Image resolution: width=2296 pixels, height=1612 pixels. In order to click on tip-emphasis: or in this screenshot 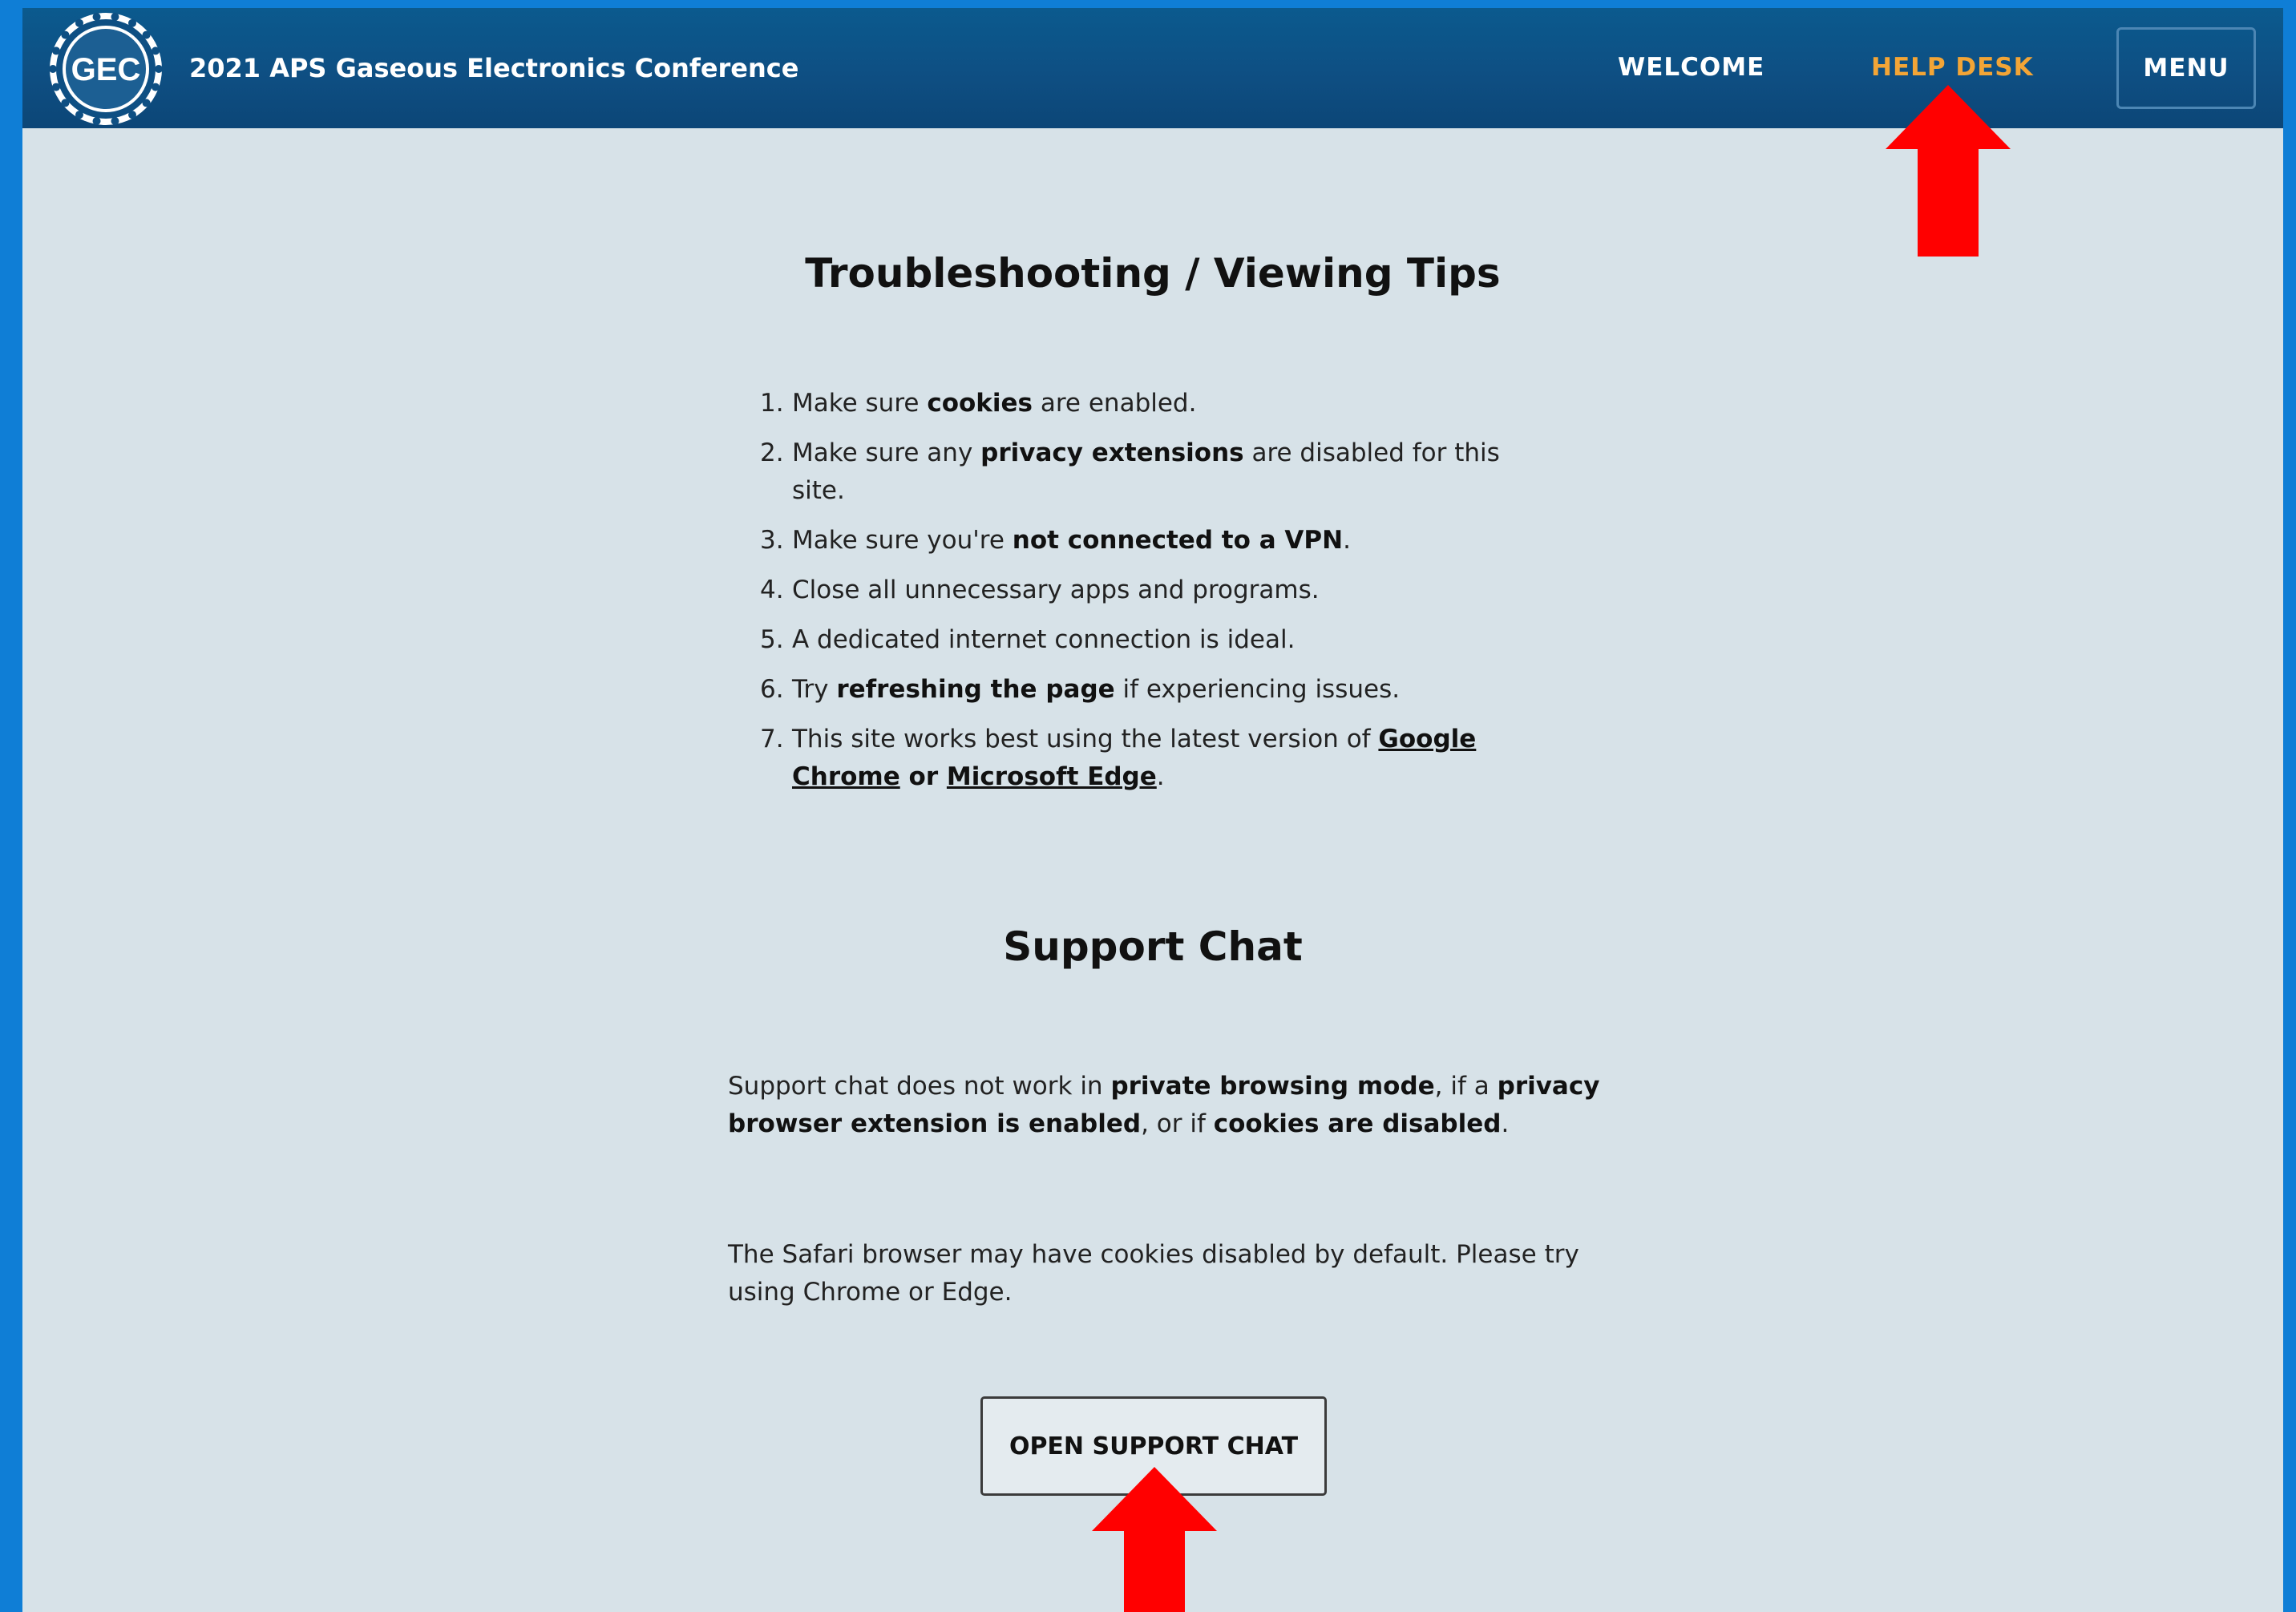, I will do `click(923, 777)`.